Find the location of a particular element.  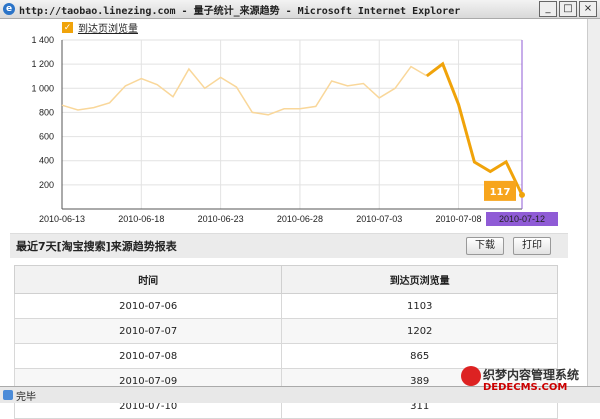

y-tick-label: 800 is located at coordinates (46, 112).